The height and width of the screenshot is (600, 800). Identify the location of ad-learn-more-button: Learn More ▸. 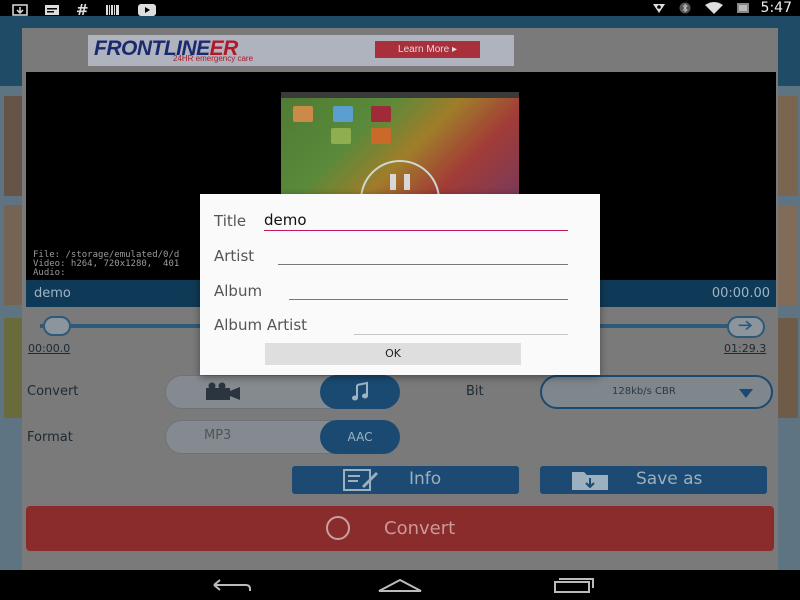
(427, 49).